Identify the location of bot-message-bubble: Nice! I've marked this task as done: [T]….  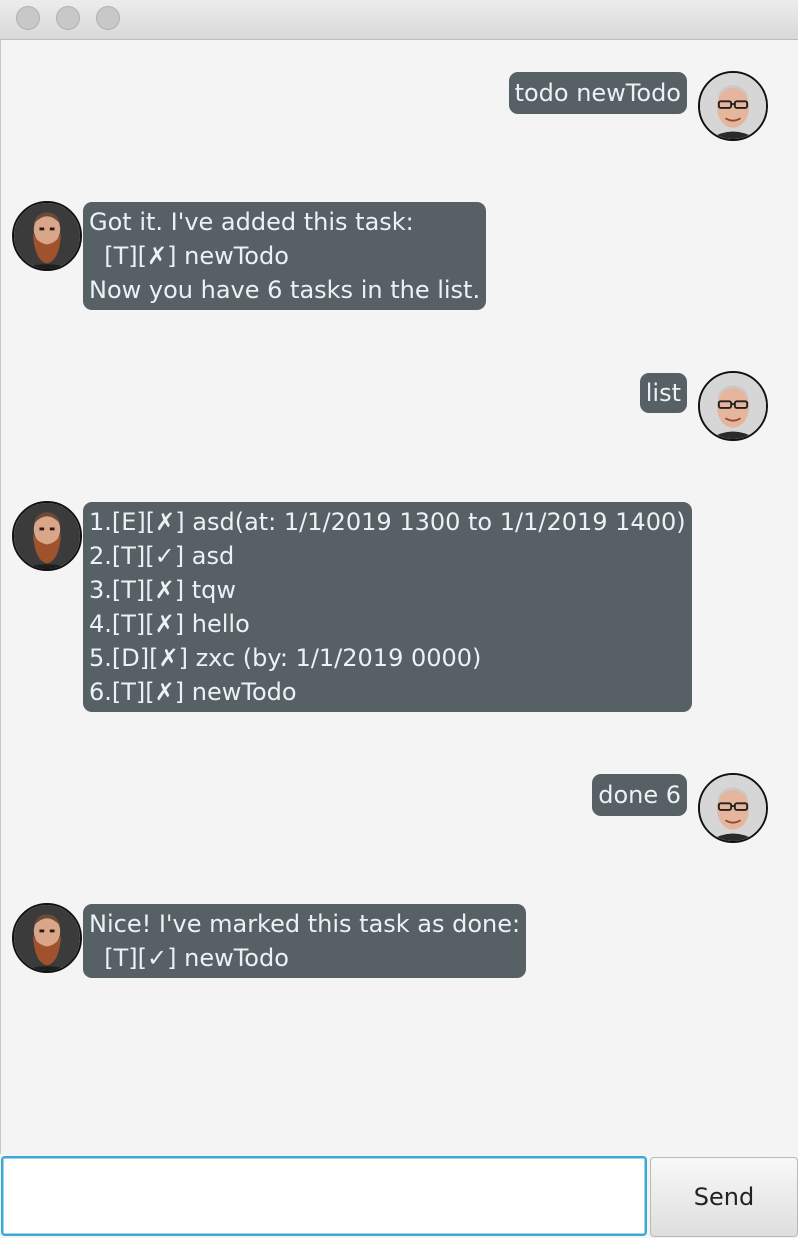
(305, 941).